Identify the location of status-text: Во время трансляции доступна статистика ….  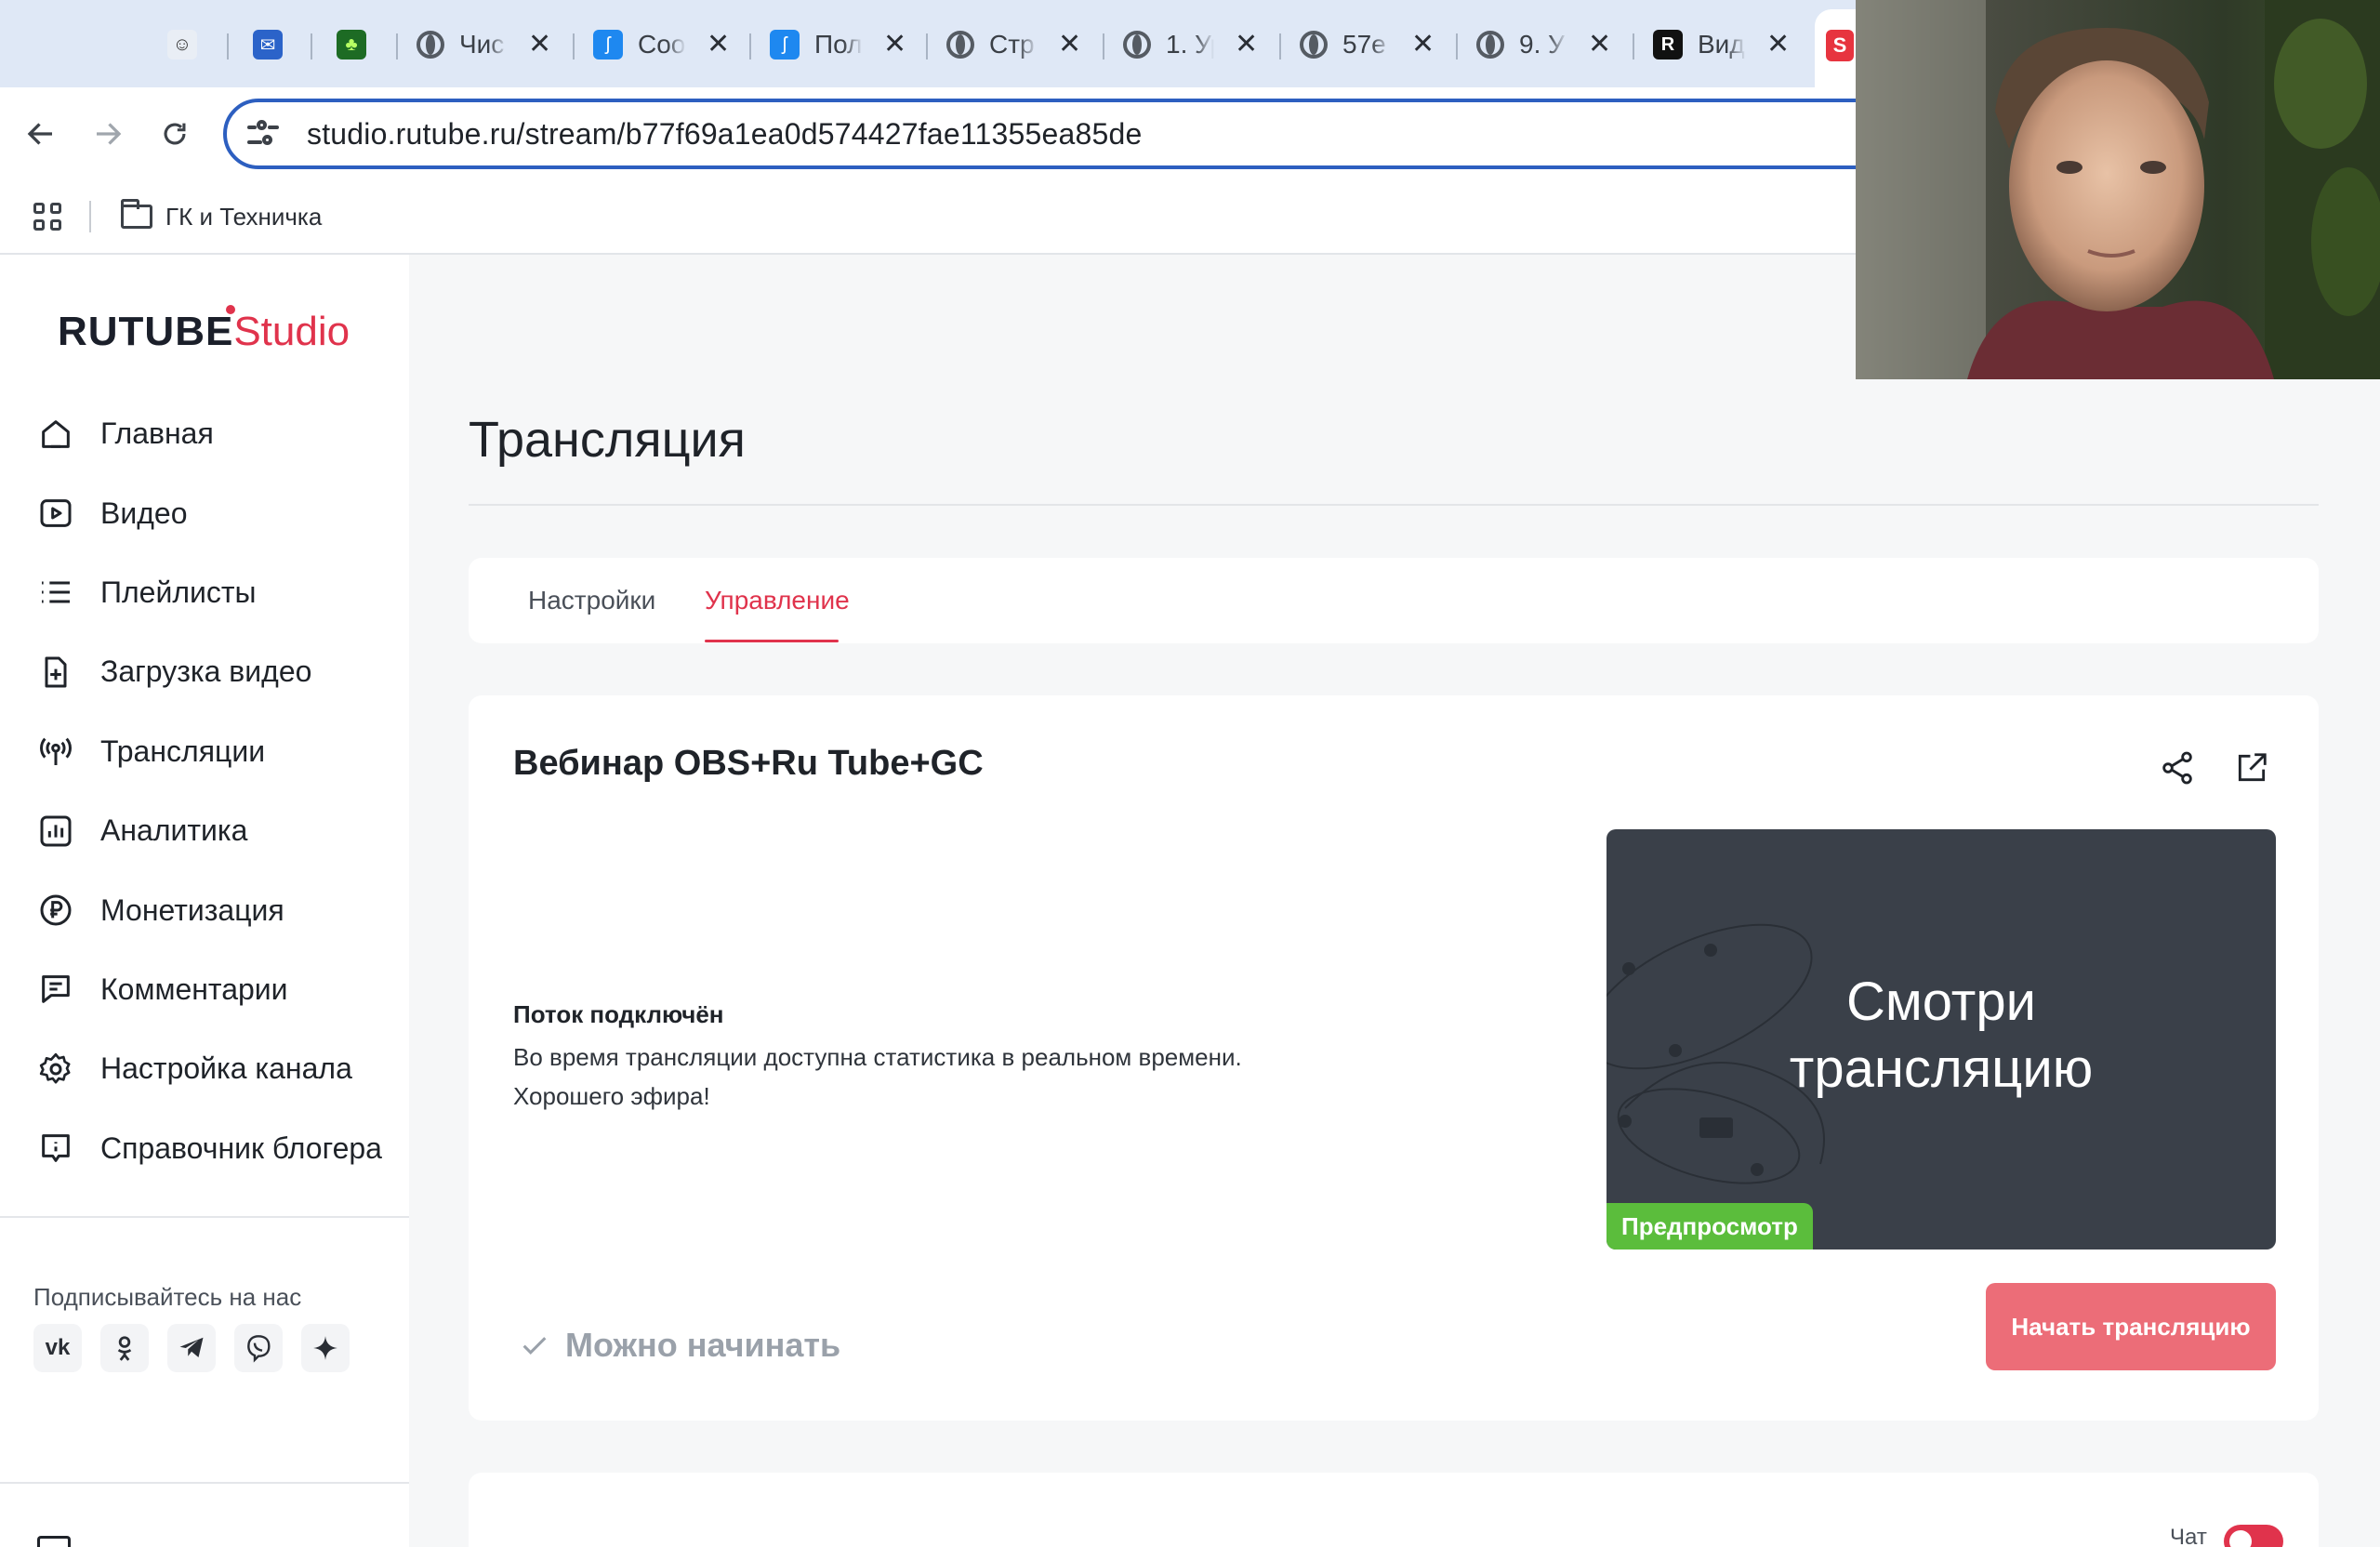
(877, 1057).